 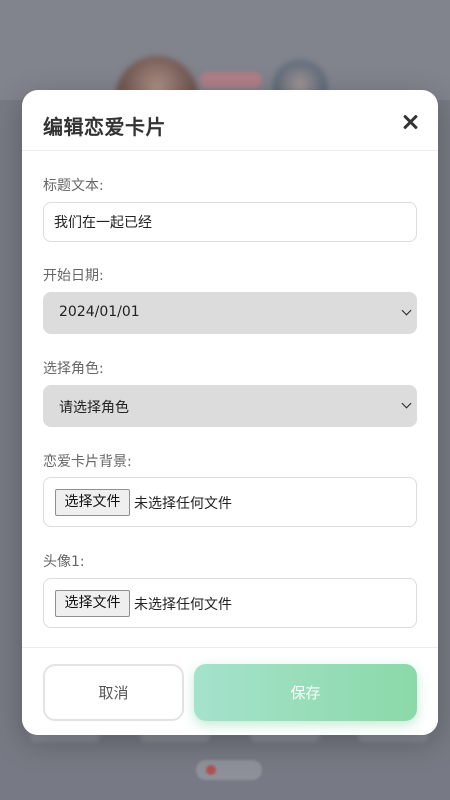 I want to click on role-label: 选择角色:, so click(x=73, y=369).